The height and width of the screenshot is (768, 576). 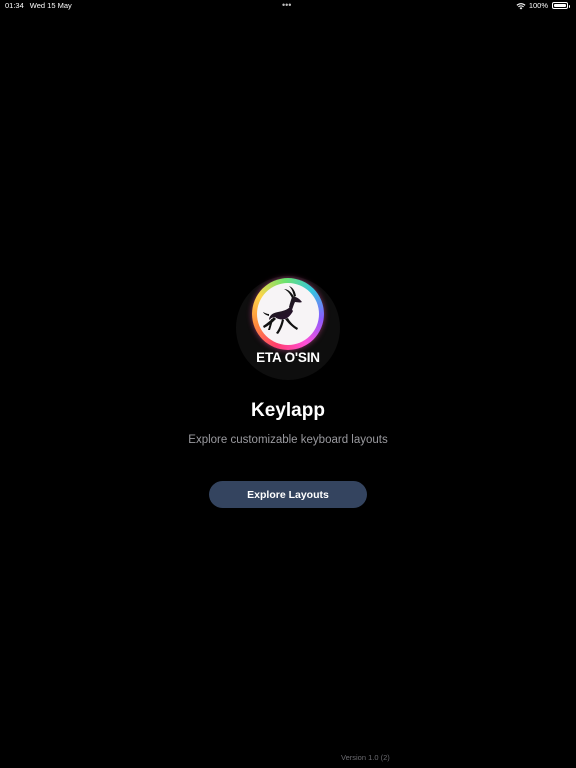 I want to click on status-time: 01:34, so click(x=14, y=5).